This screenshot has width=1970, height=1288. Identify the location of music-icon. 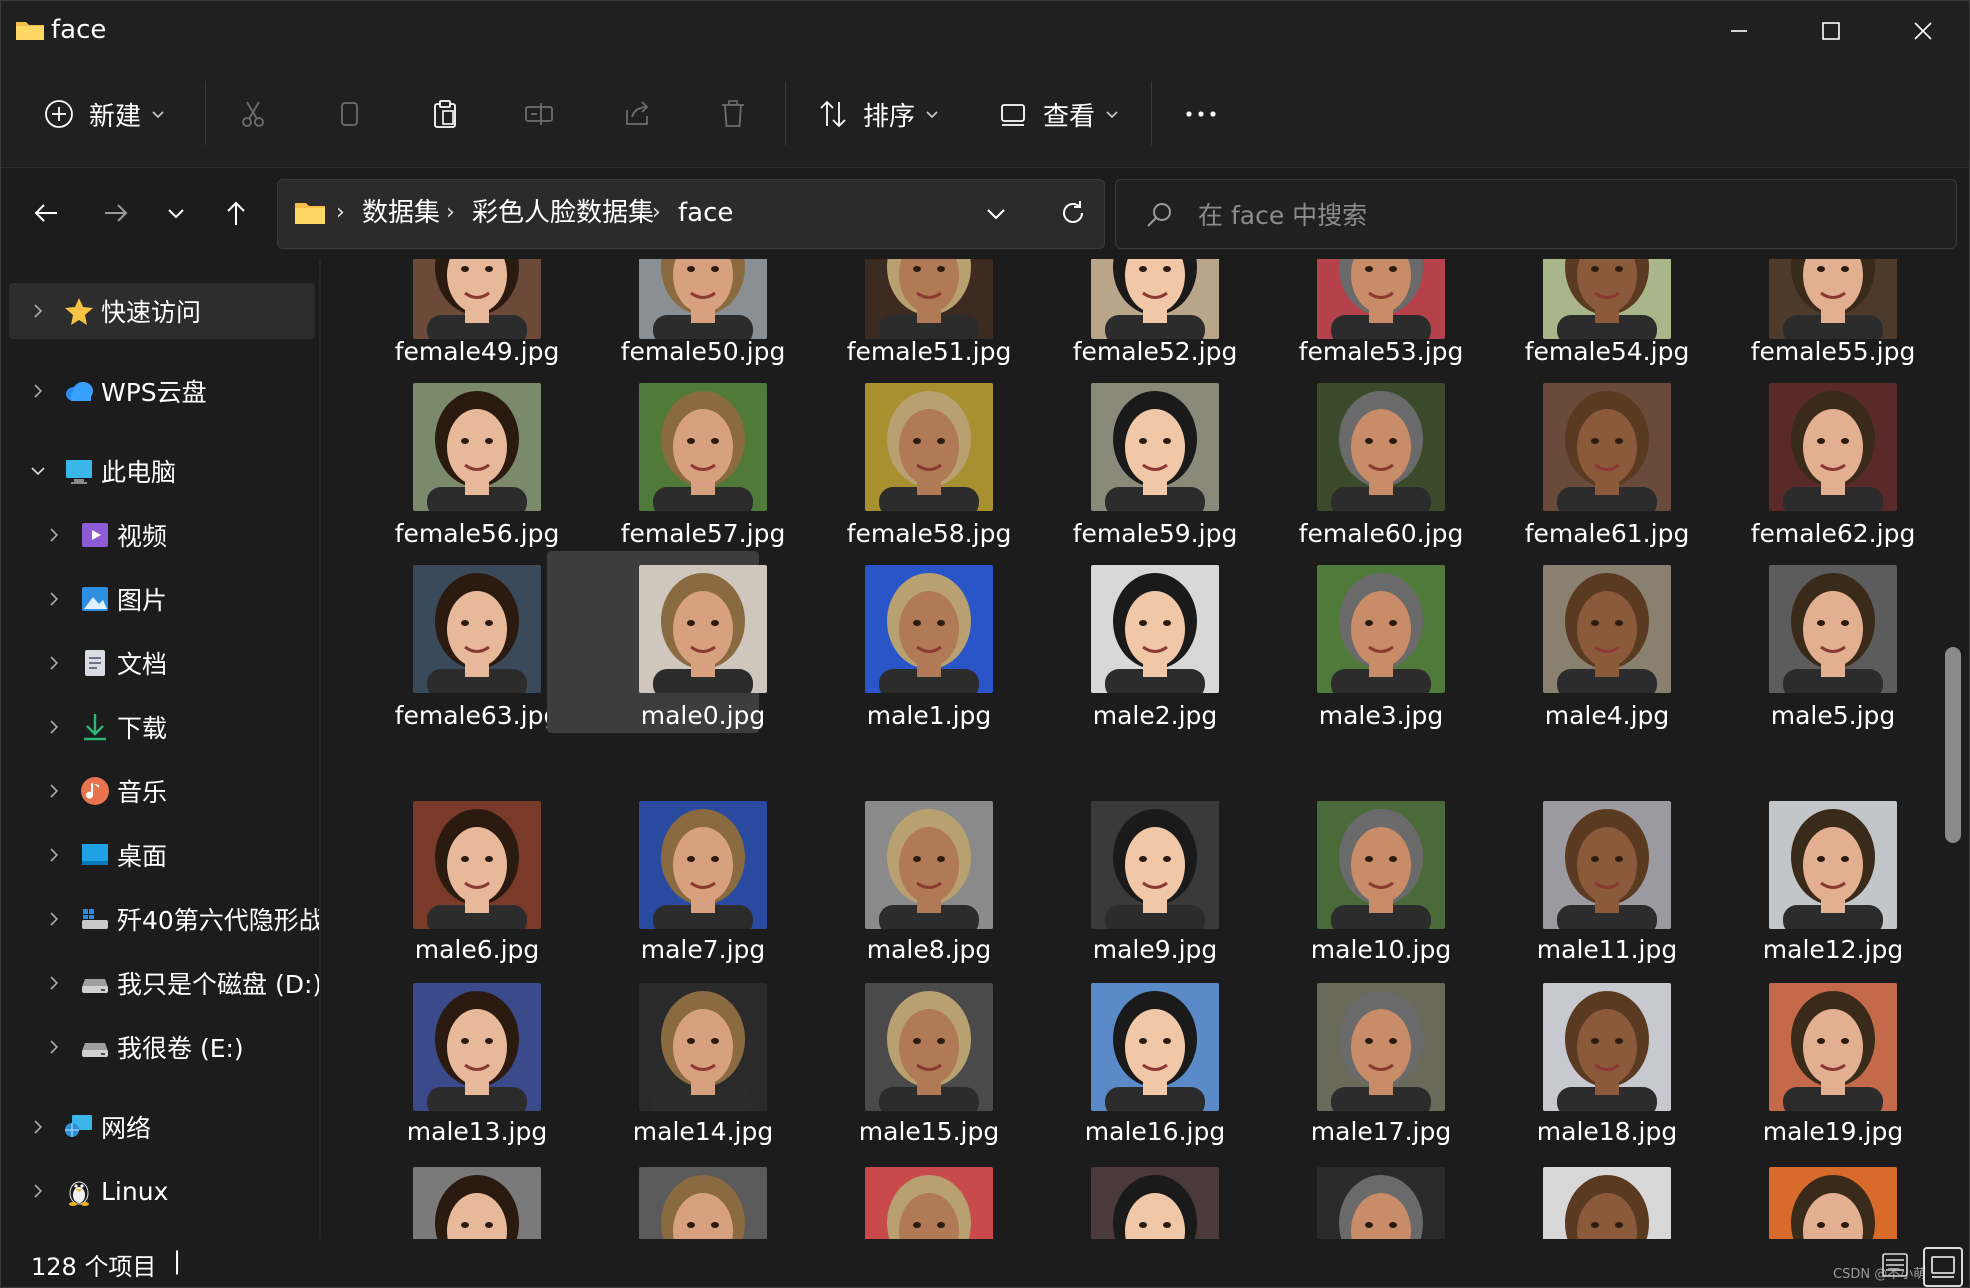
(95, 791).